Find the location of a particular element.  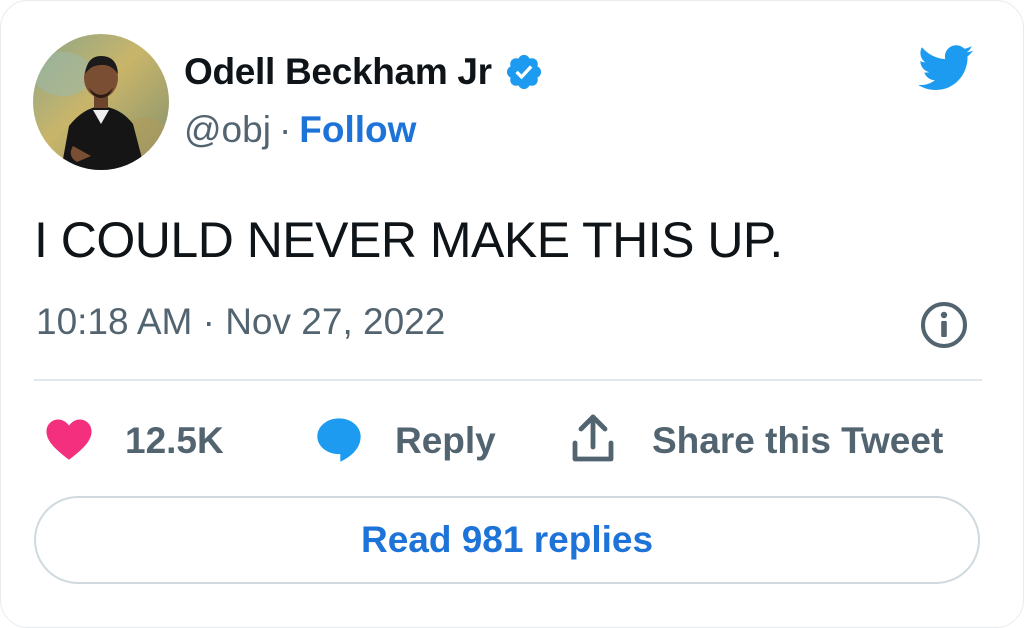

reply-label: Reply is located at coordinates (445, 440).